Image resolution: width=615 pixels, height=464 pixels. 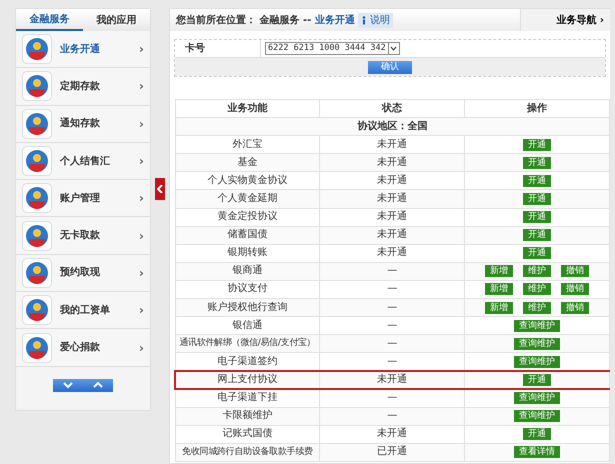 I want to click on table-cell: 基金, so click(x=247, y=163).